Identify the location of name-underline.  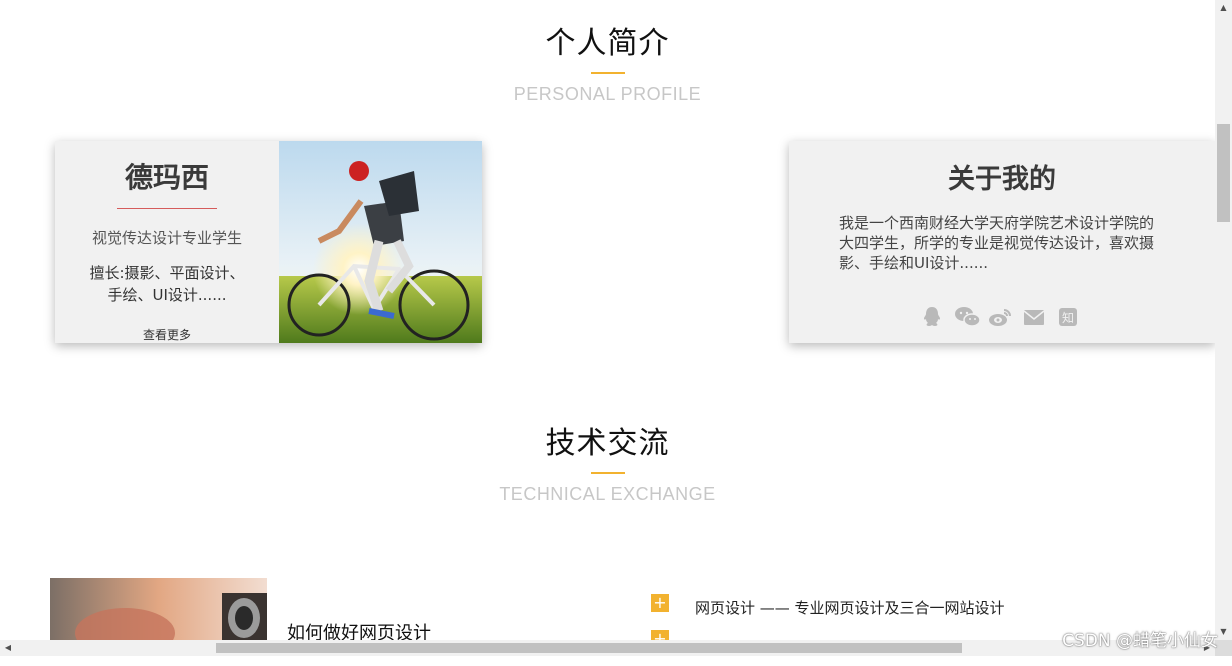
(167, 208).